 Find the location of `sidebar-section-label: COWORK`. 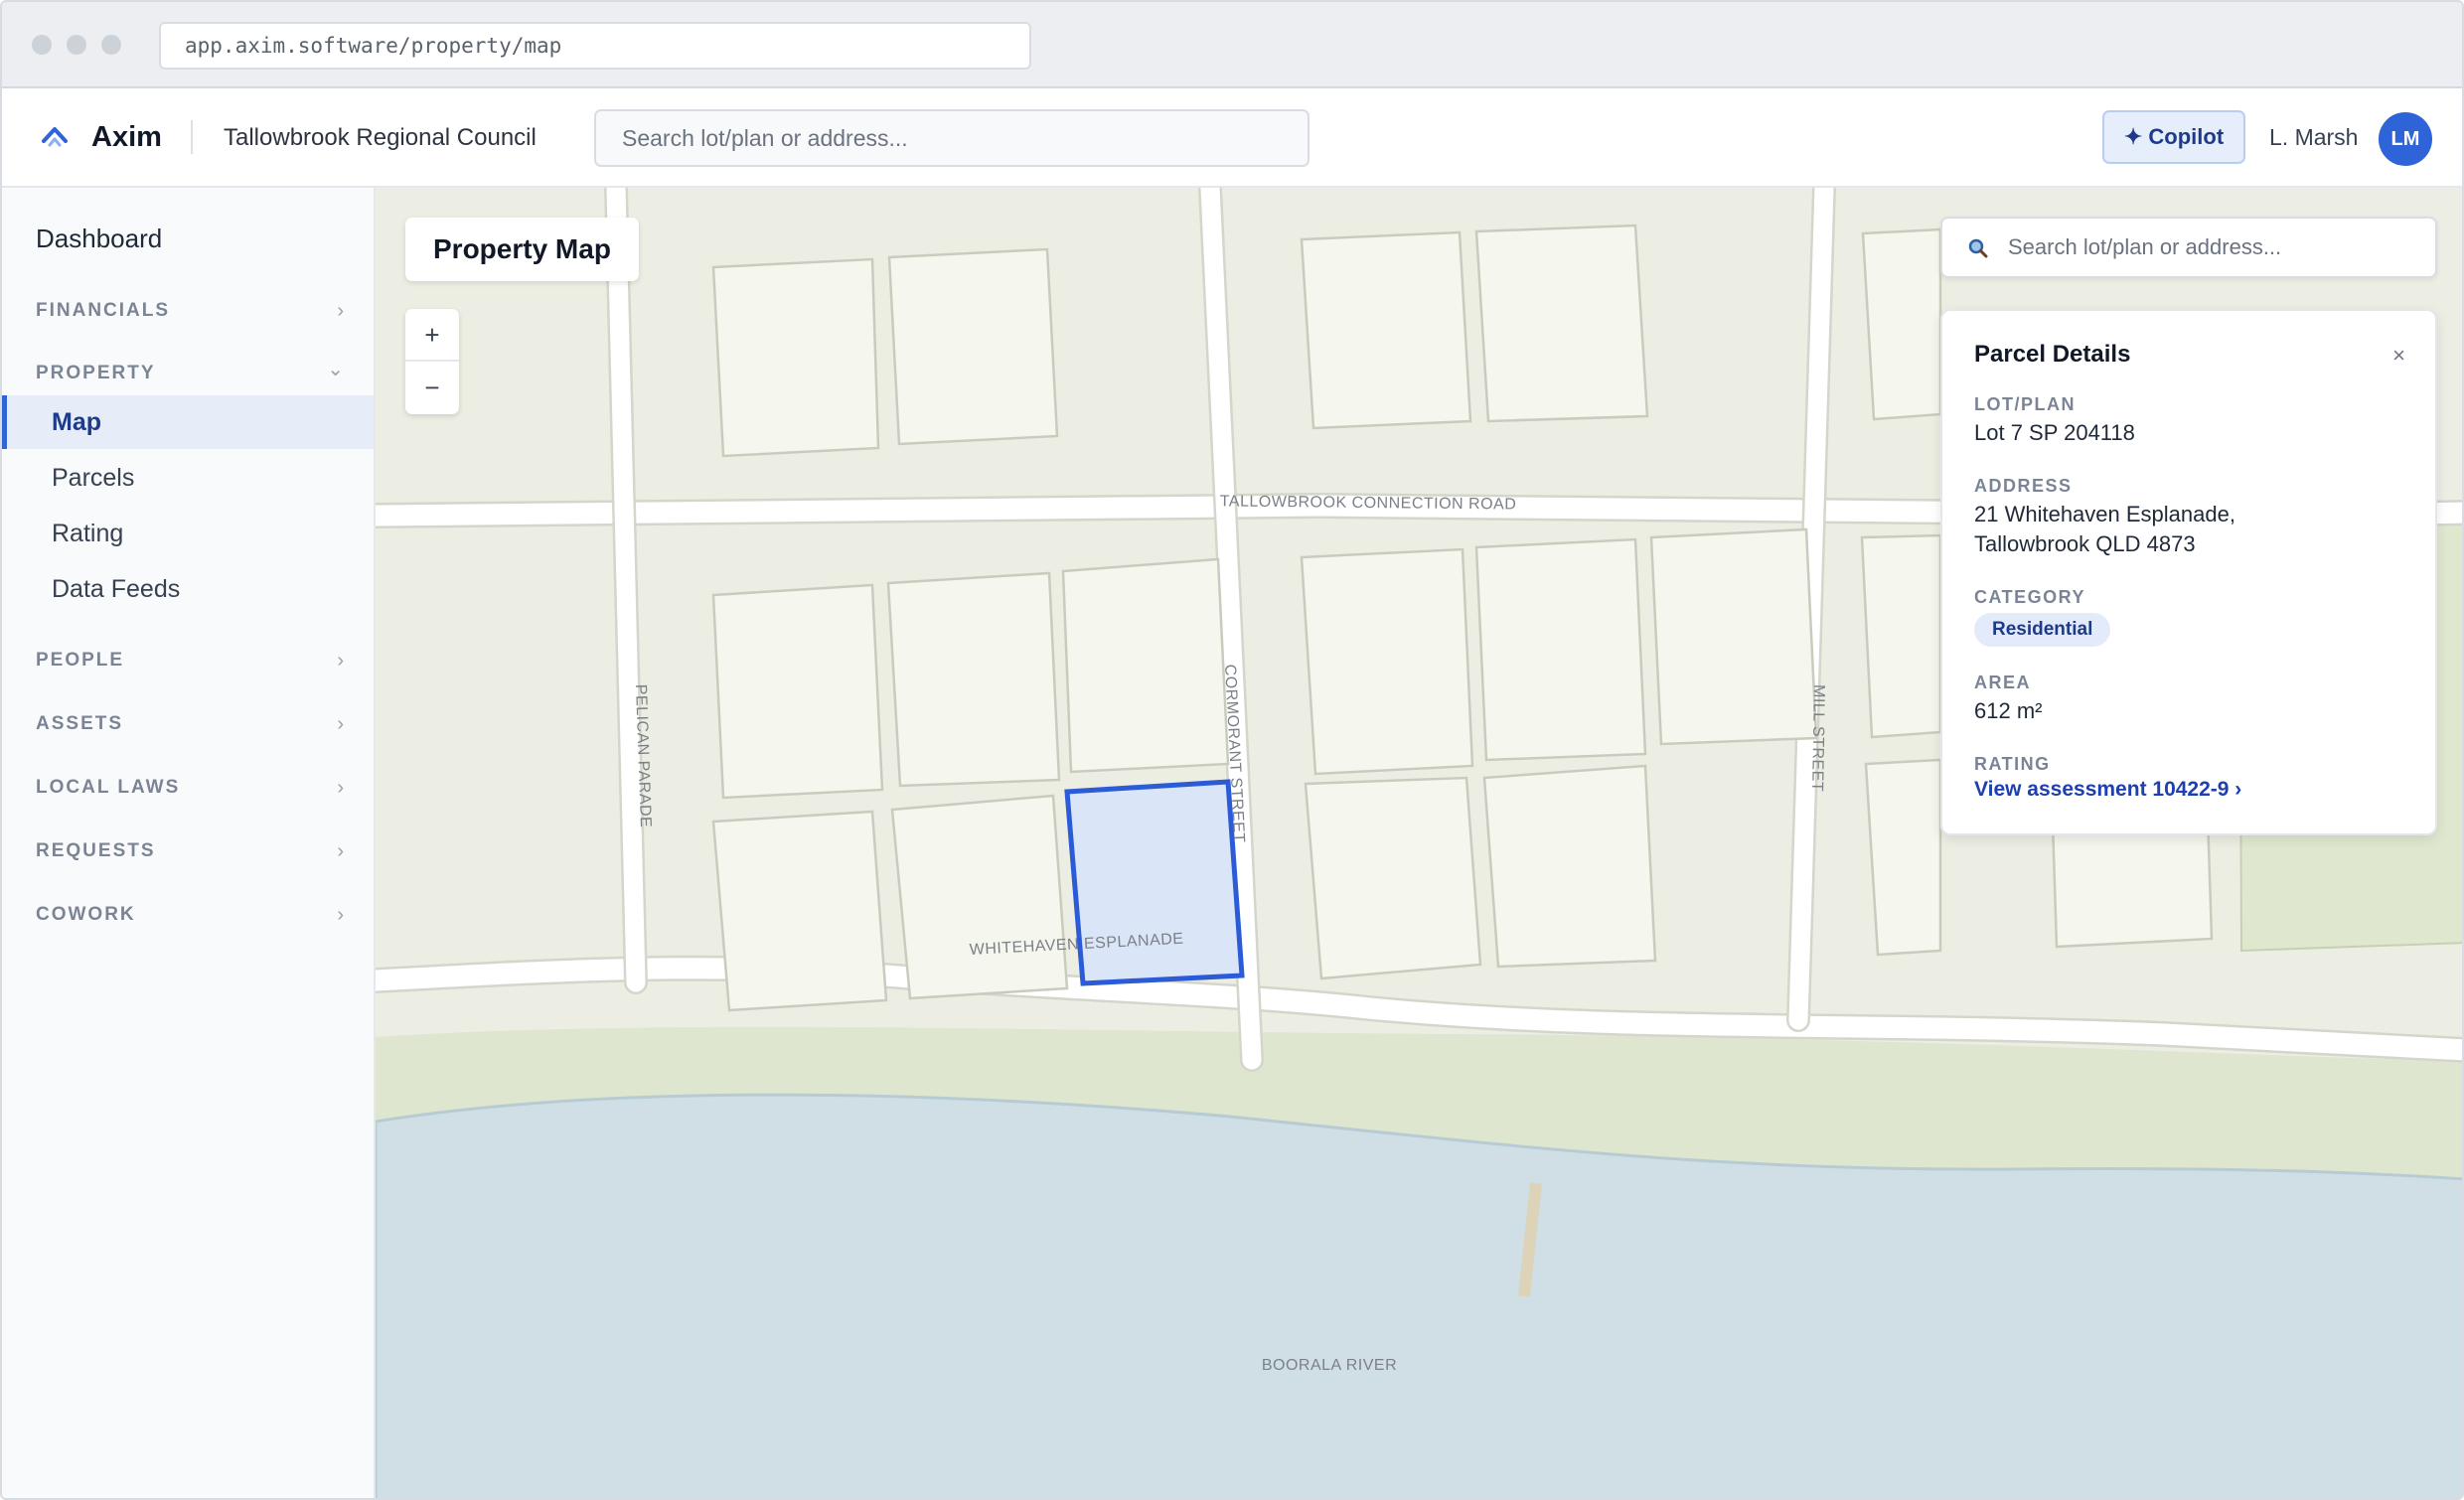

sidebar-section-label: COWORK is located at coordinates (86, 914).